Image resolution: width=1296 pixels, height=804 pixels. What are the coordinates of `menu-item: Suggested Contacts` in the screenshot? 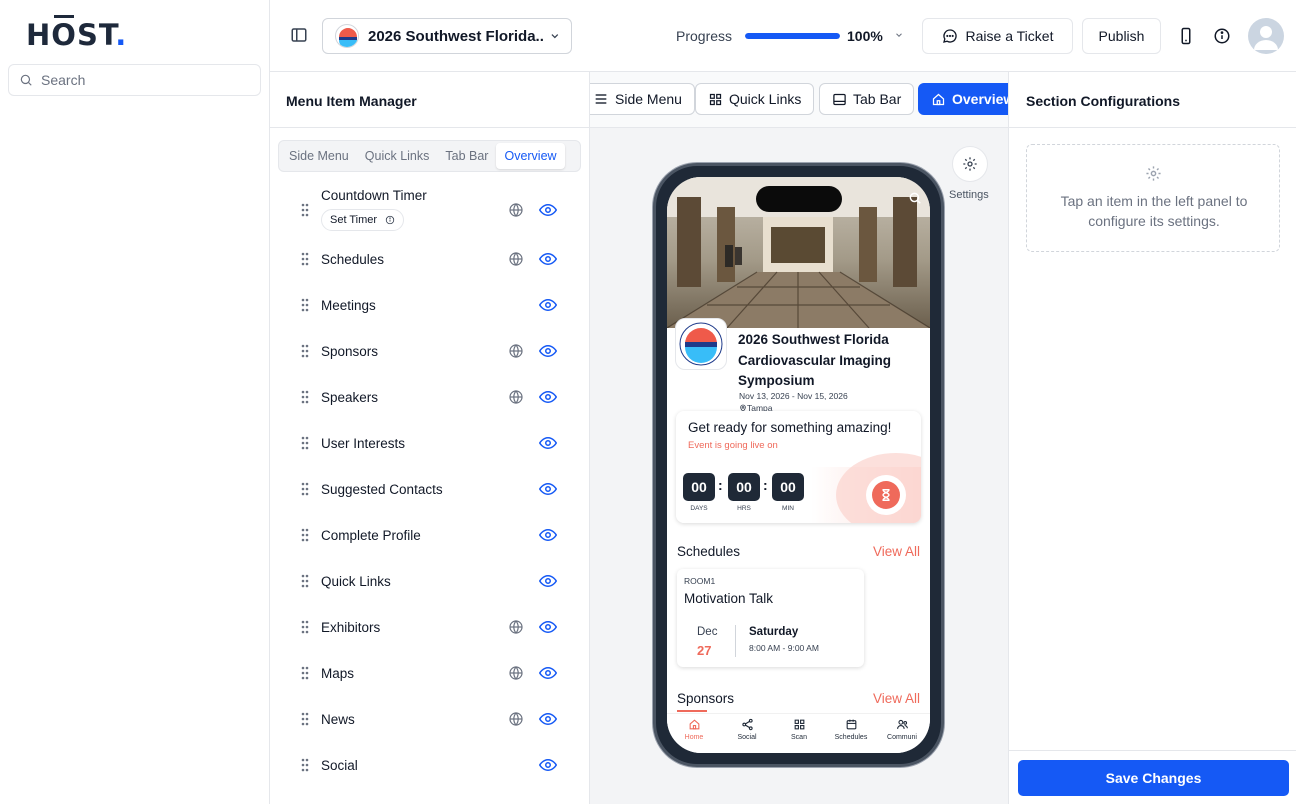 It's located at (430, 489).